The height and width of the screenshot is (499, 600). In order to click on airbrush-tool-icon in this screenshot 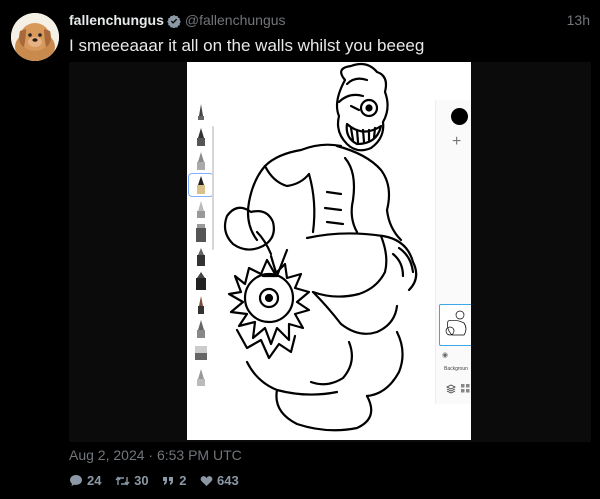, I will do `click(201, 209)`.